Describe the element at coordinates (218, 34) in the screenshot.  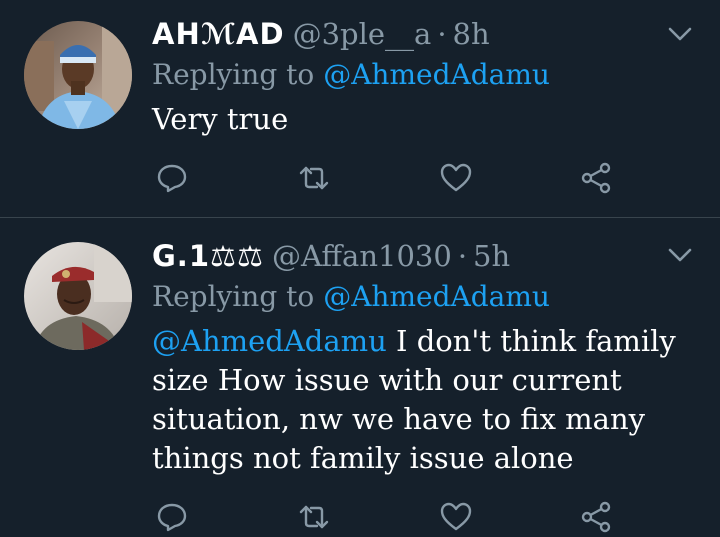
I see `display-name: AHℳAD` at that location.